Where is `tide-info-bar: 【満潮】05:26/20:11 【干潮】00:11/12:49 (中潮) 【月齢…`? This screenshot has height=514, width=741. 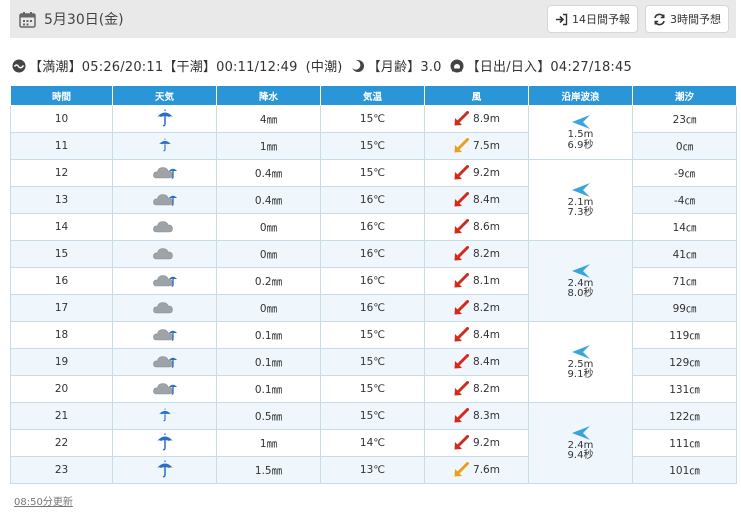
tide-info-bar: 【満潮】05:26/20:11 【干潮】00:11/12:49 (中潮) 【月齢… is located at coordinates (322, 65).